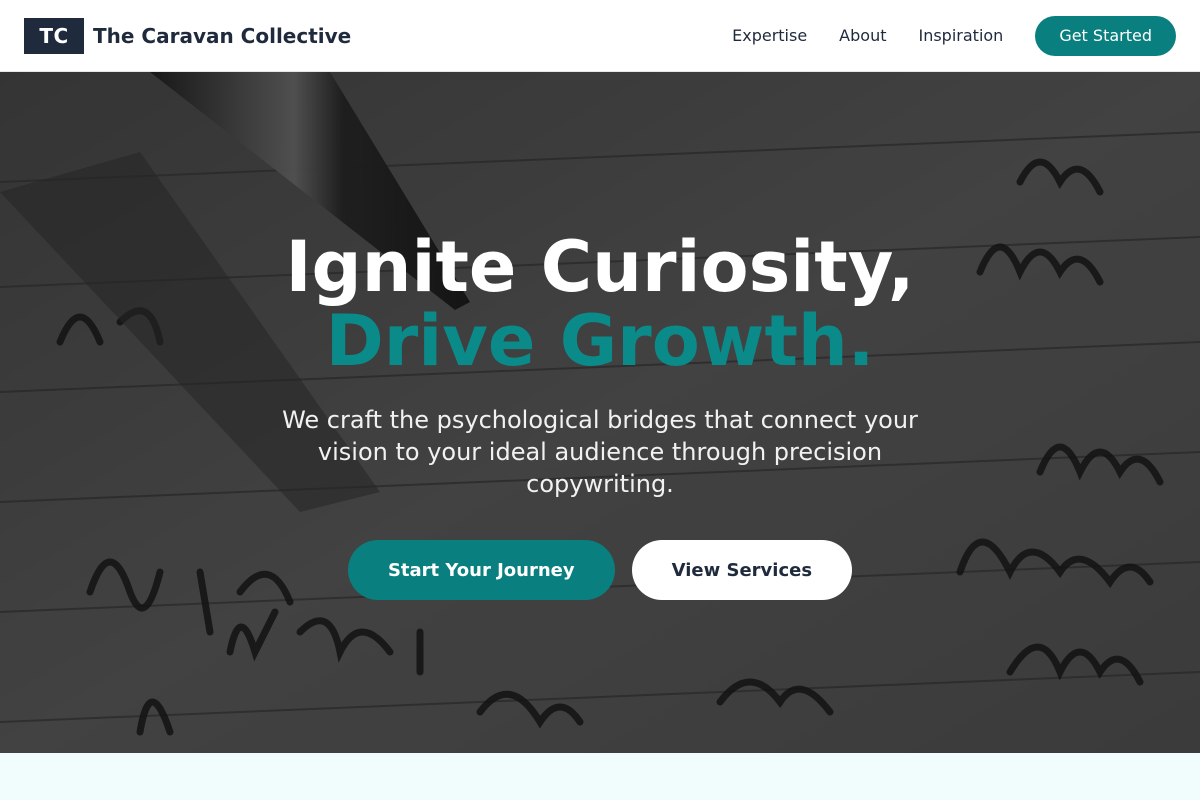  I want to click on headline-line2-accent: Drive Growth., so click(600, 341).